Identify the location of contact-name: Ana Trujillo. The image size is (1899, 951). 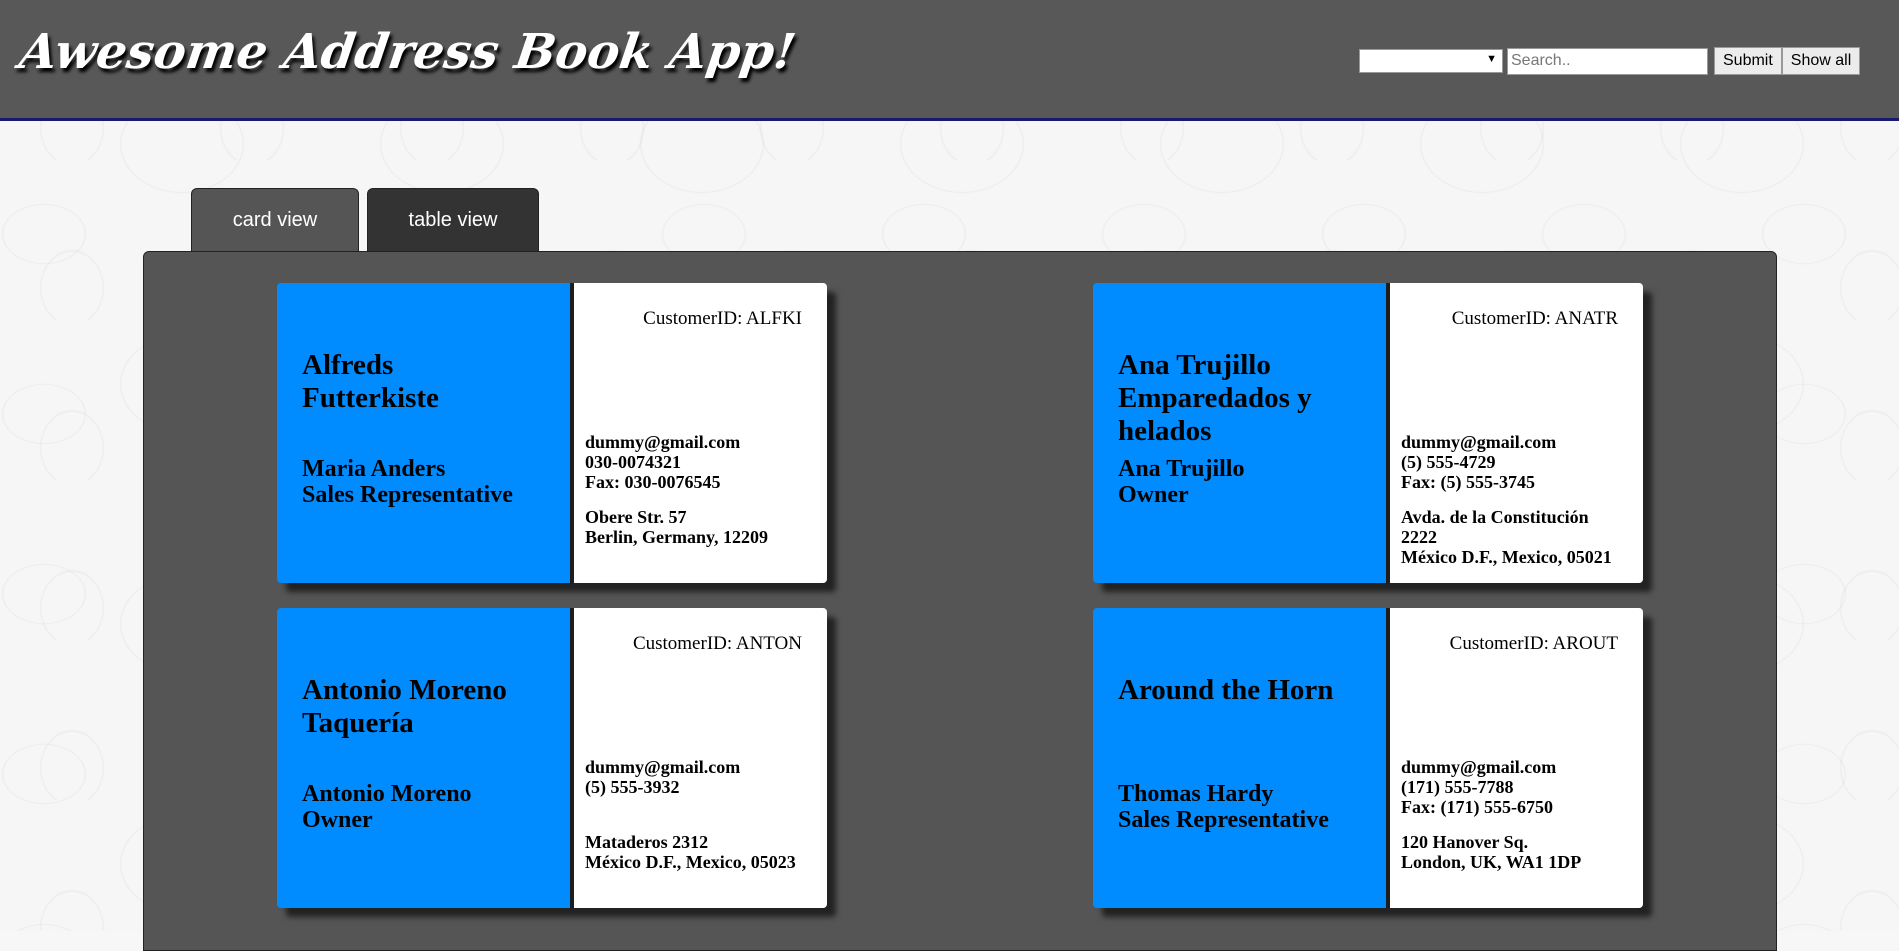
(1181, 469).